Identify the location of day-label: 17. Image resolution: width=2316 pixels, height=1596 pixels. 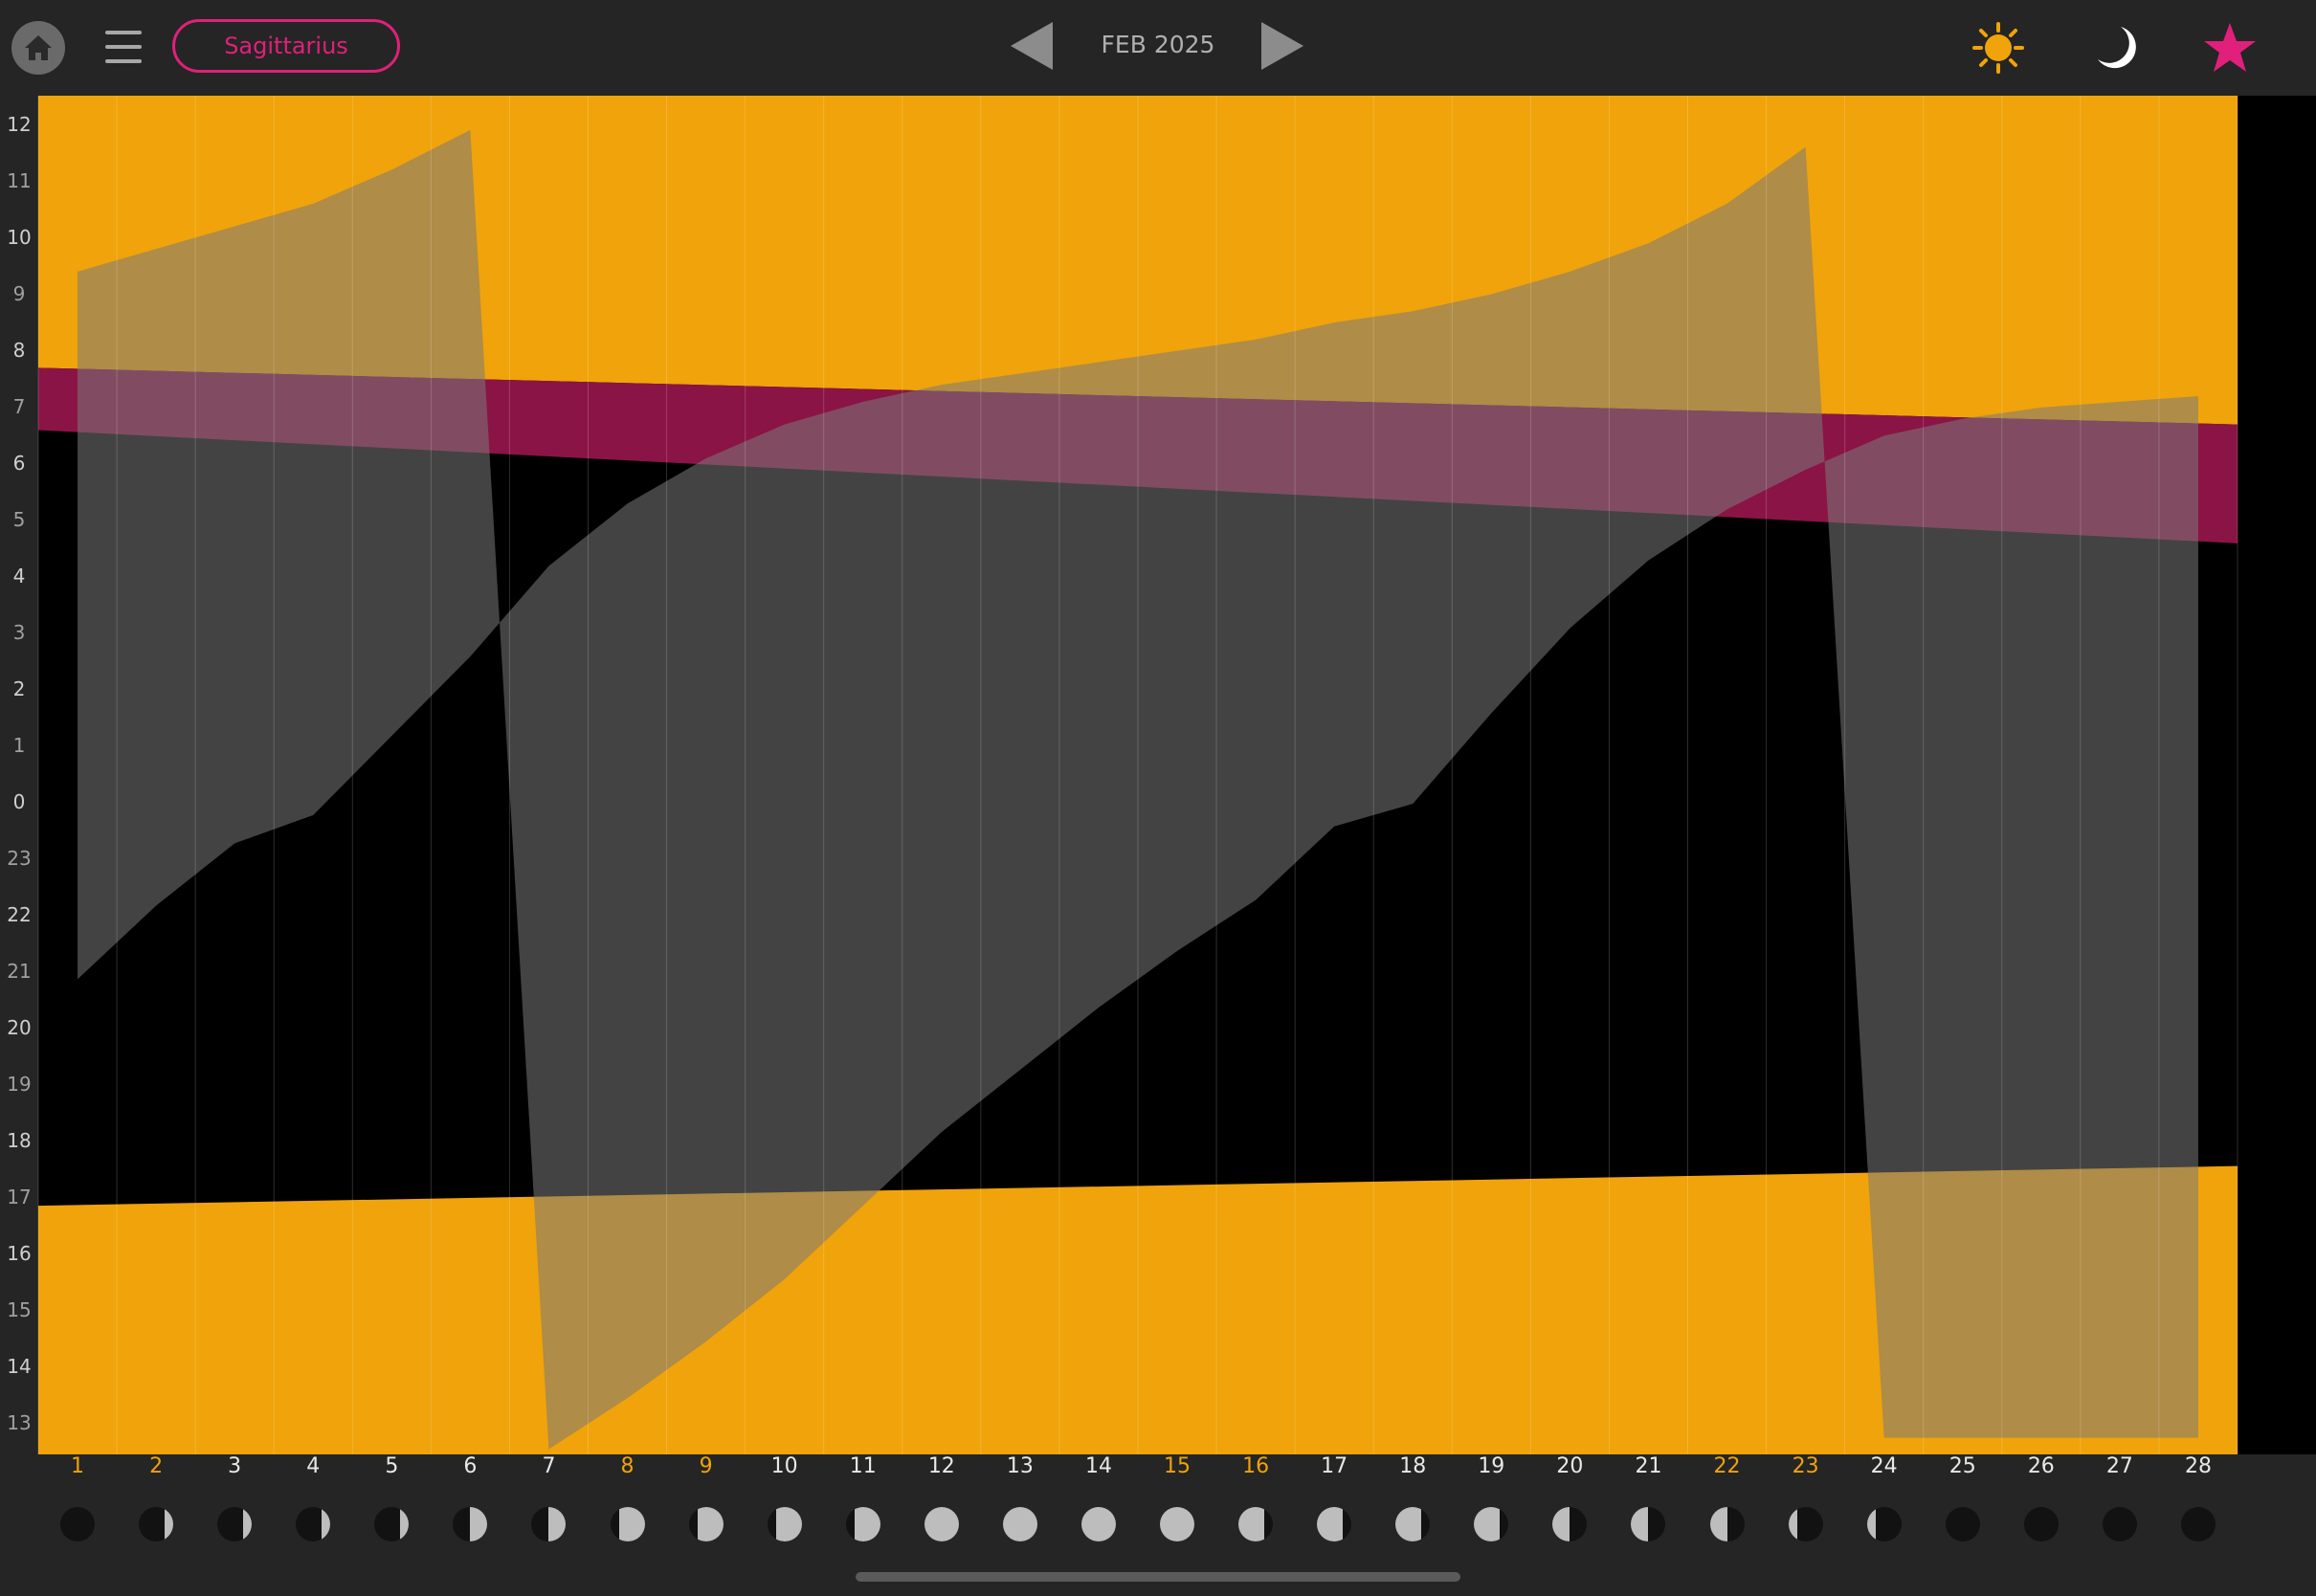
(1334, 1466).